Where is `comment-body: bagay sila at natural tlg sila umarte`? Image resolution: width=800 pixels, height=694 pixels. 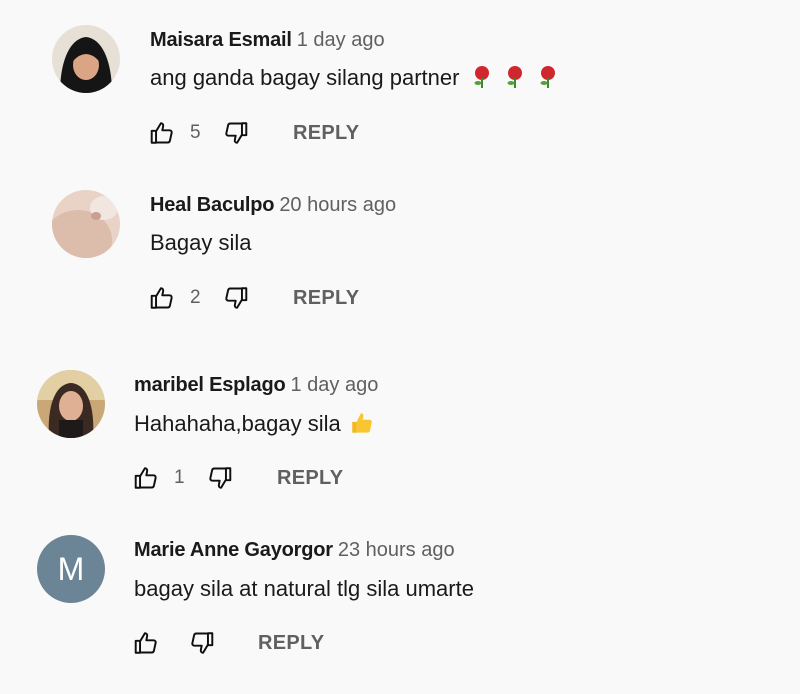
comment-body: bagay sila at natural tlg sila umarte is located at coordinates (304, 588).